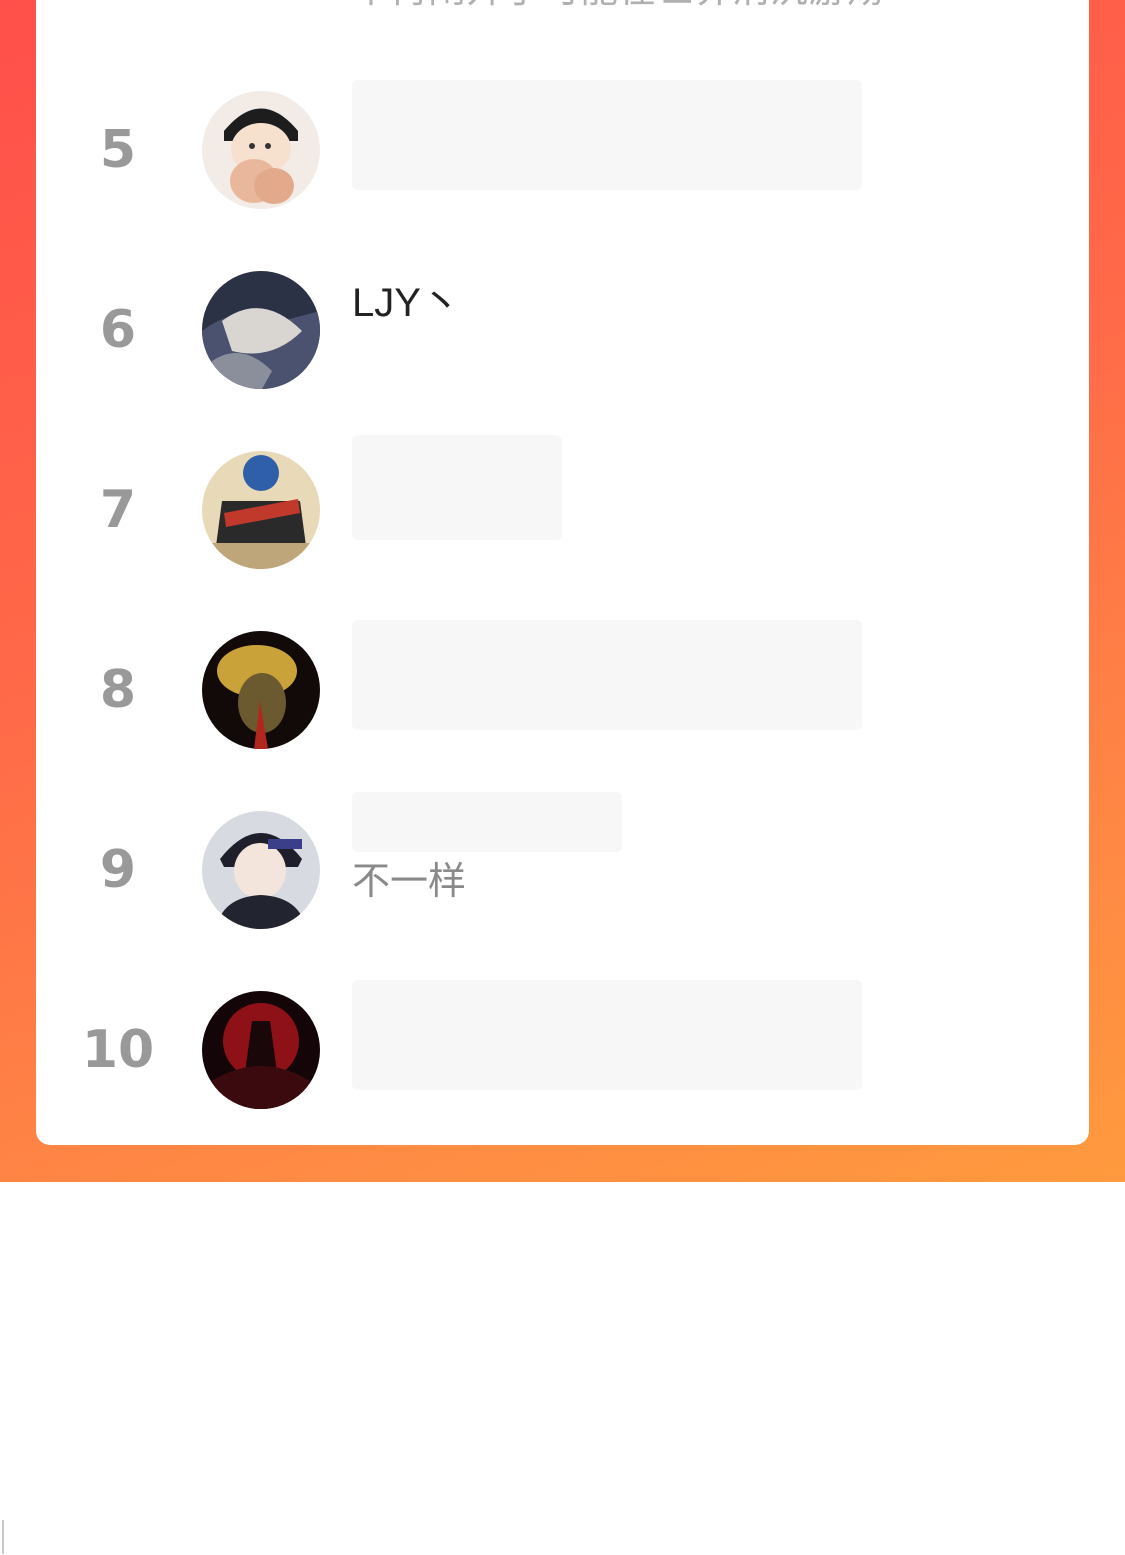  I want to click on rank-number: 8, so click(118, 690).